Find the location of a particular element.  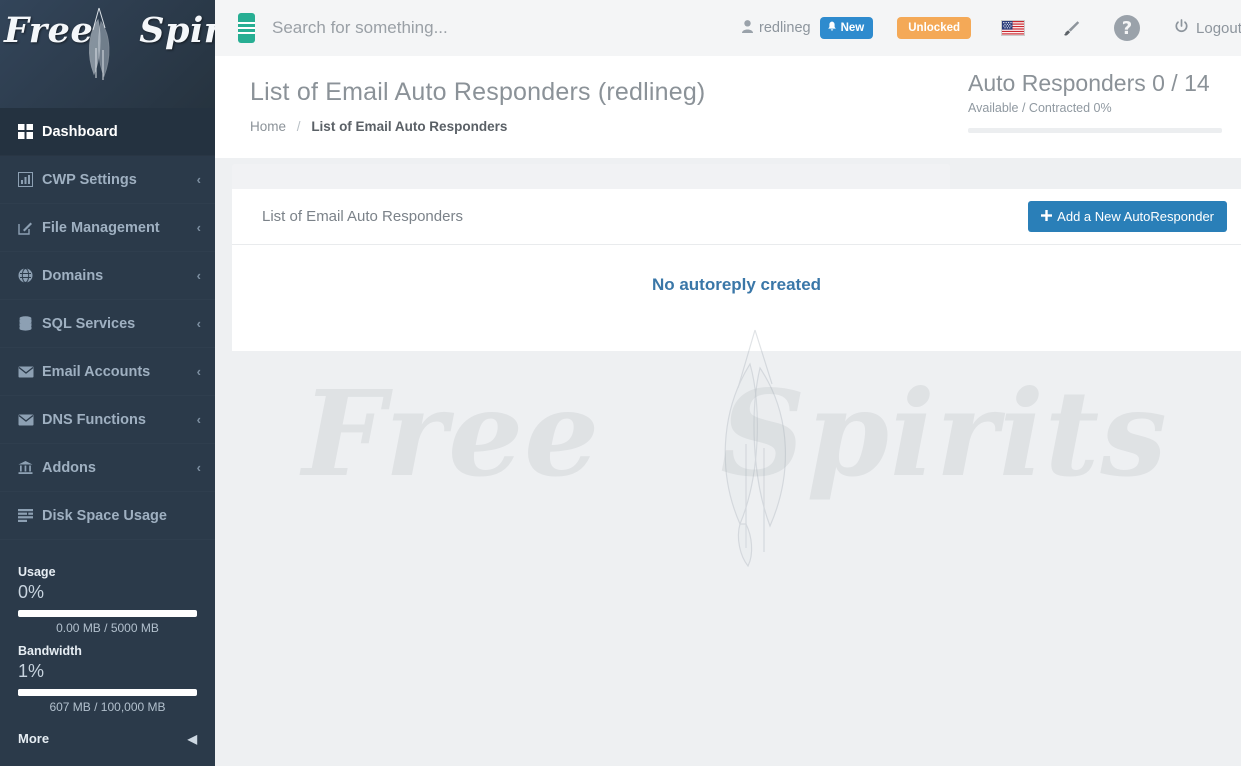

logout-button: Logout is located at coordinates (1207, 28).